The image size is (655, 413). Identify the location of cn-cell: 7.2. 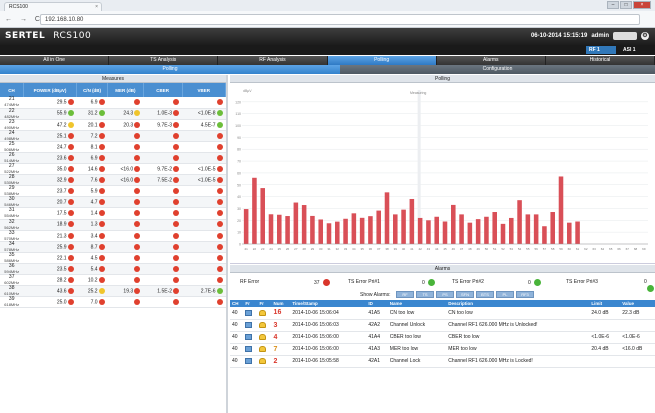
(92, 136).